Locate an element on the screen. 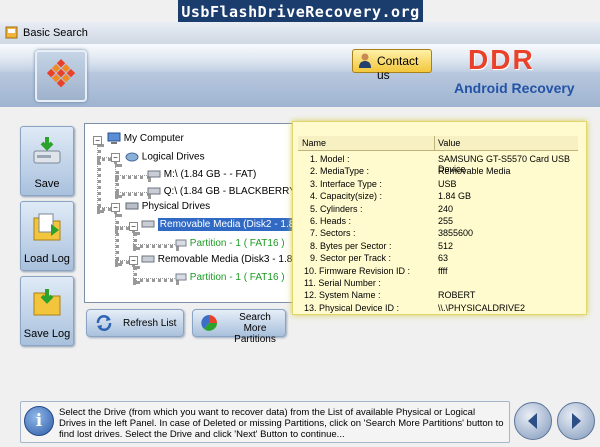 The height and width of the screenshot is (447, 600). property-name: 9. Sector per Track : is located at coordinates (351, 258).